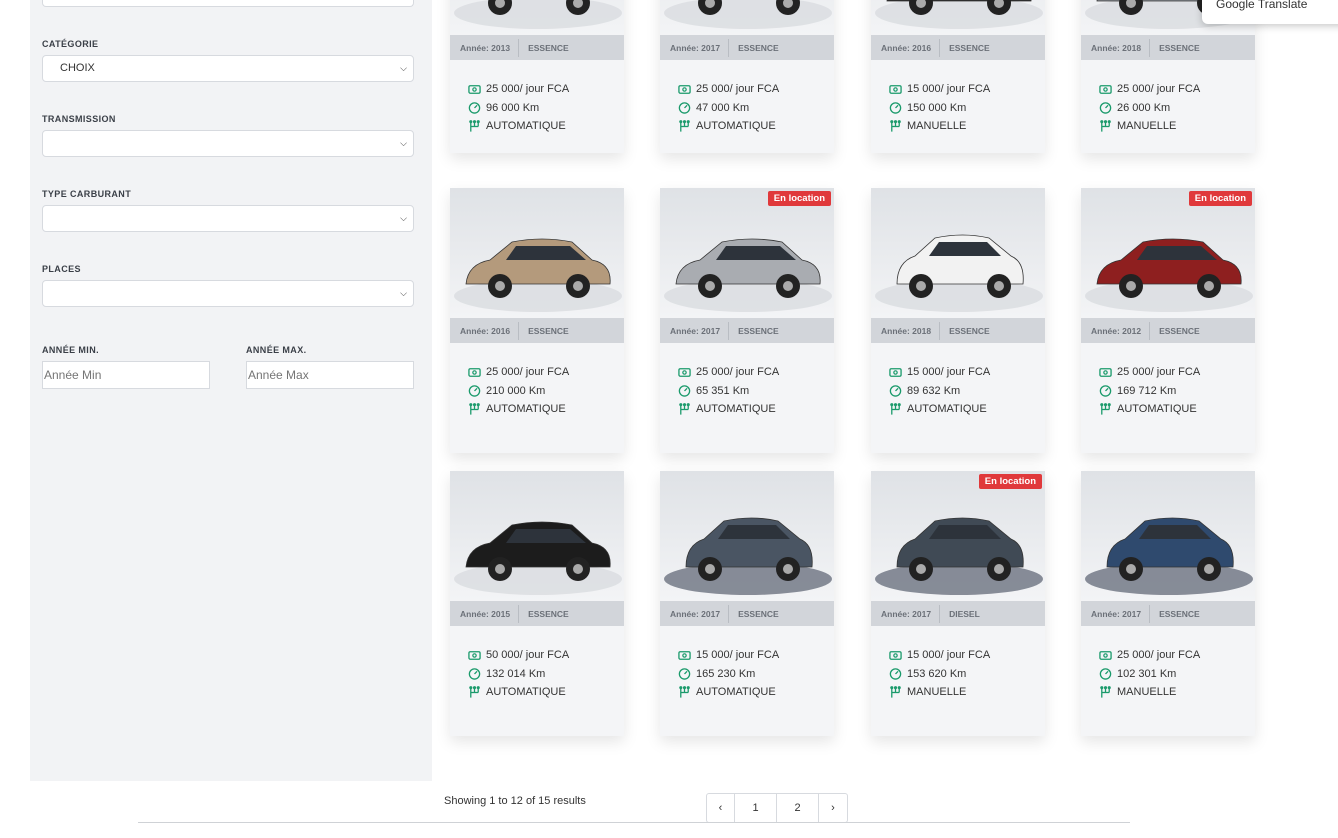 The height and width of the screenshot is (838, 1338). I want to click on pagination: ‹ 1 2 ›, so click(777, 808).